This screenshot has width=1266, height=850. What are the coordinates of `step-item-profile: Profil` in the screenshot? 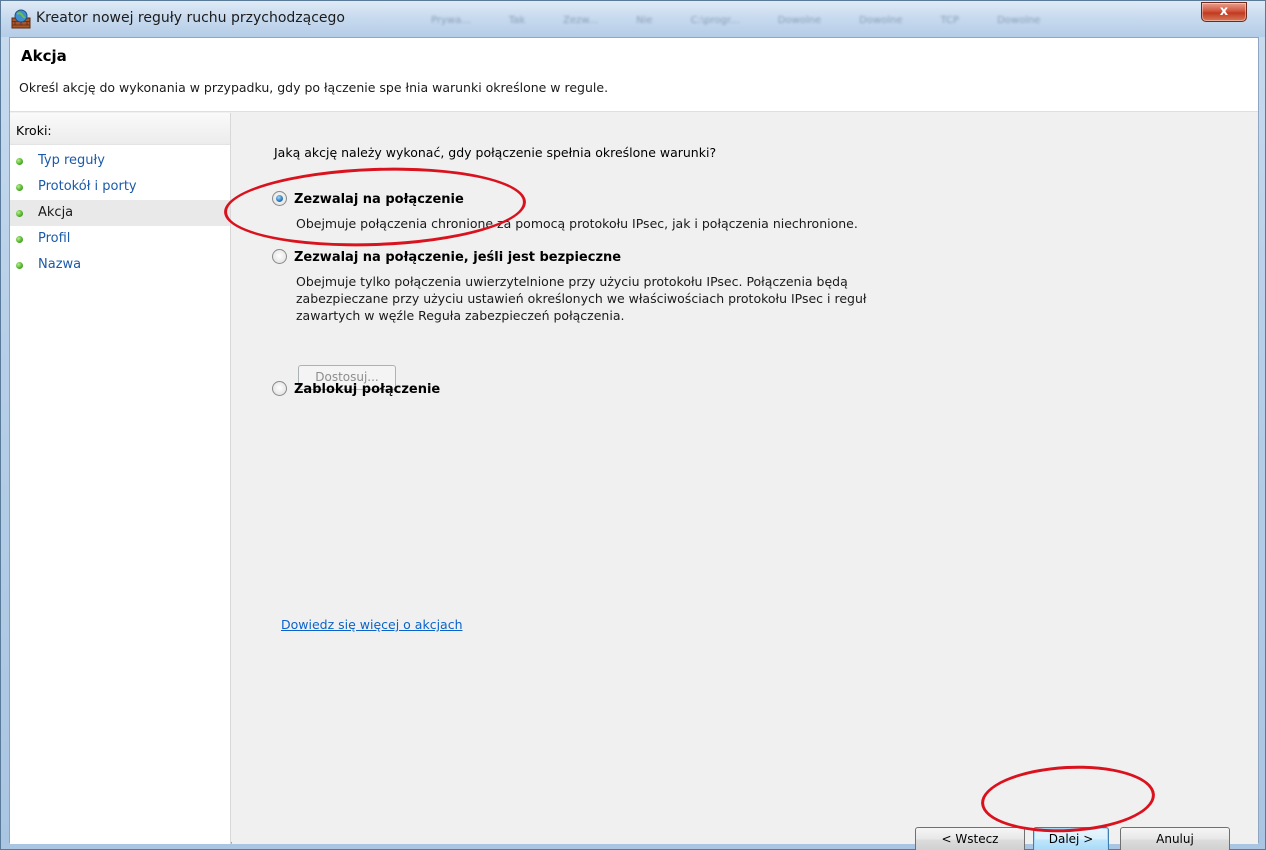 It's located at (120, 239).